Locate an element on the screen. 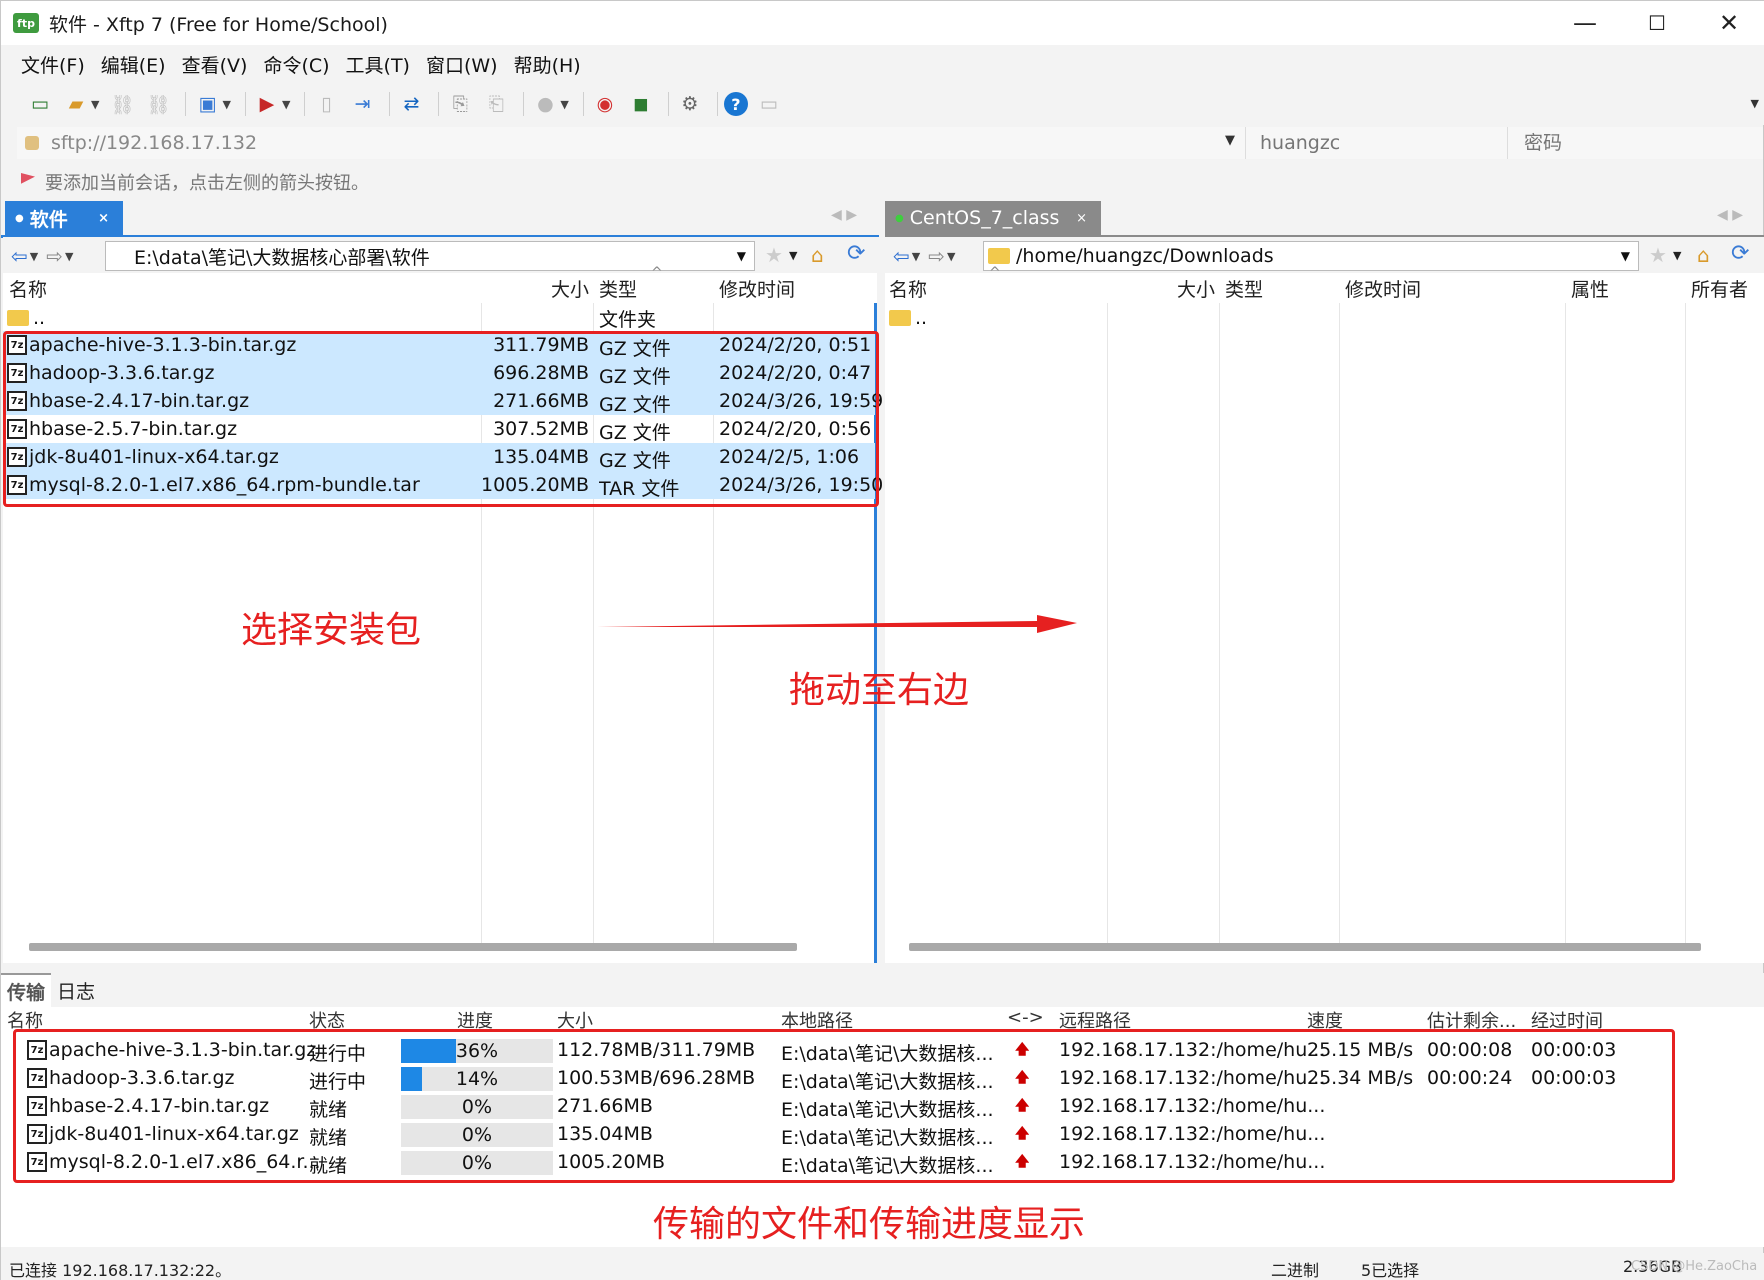 The height and width of the screenshot is (1280, 1764). properties-icon: ▣ is located at coordinates (207, 104).